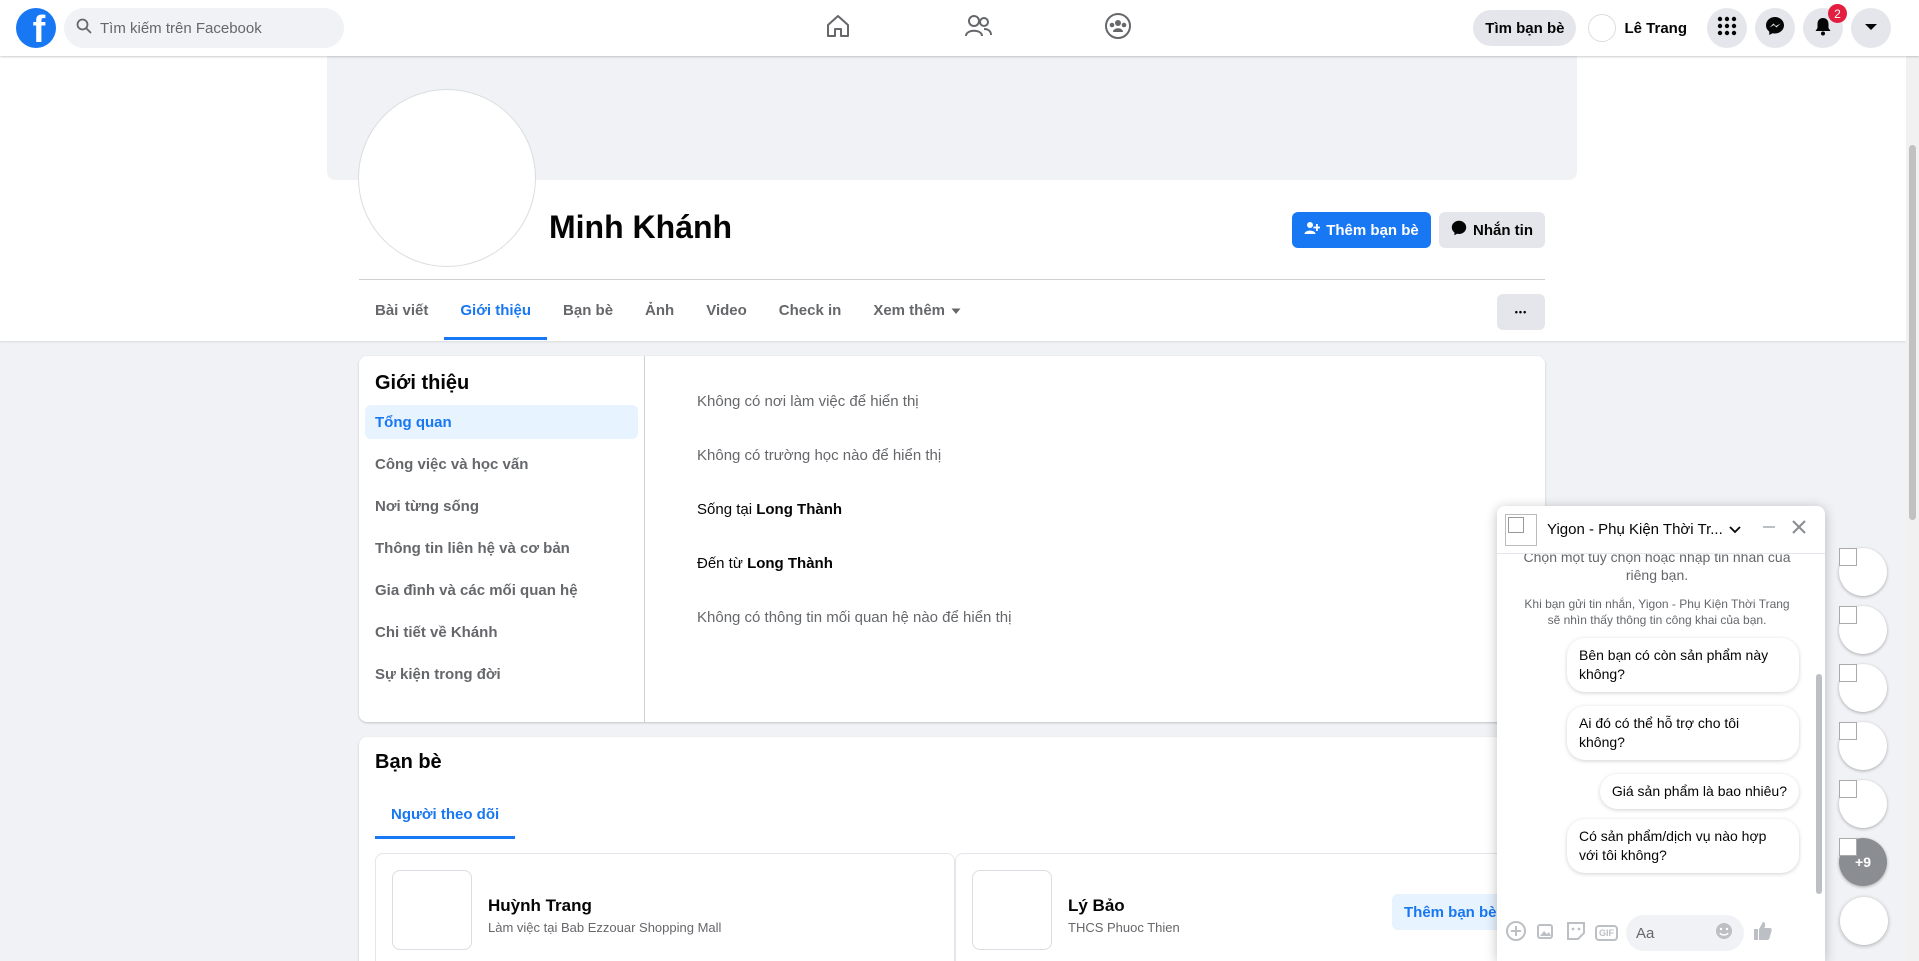 The image size is (1919, 961). What do you see at coordinates (445, 814) in the screenshot?
I see `tab-followers: Người theo dõi` at bounding box center [445, 814].